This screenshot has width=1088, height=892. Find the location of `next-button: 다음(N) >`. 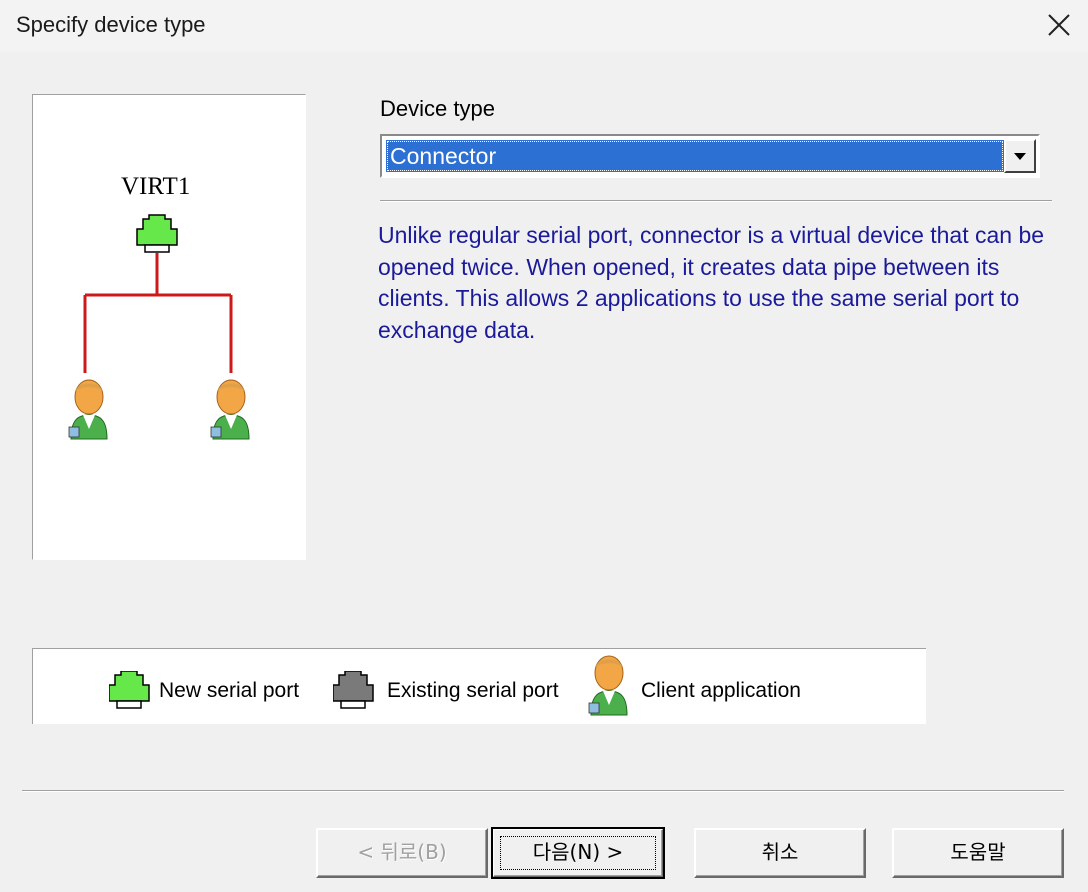

next-button: 다음(N) > is located at coordinates (578, 853).